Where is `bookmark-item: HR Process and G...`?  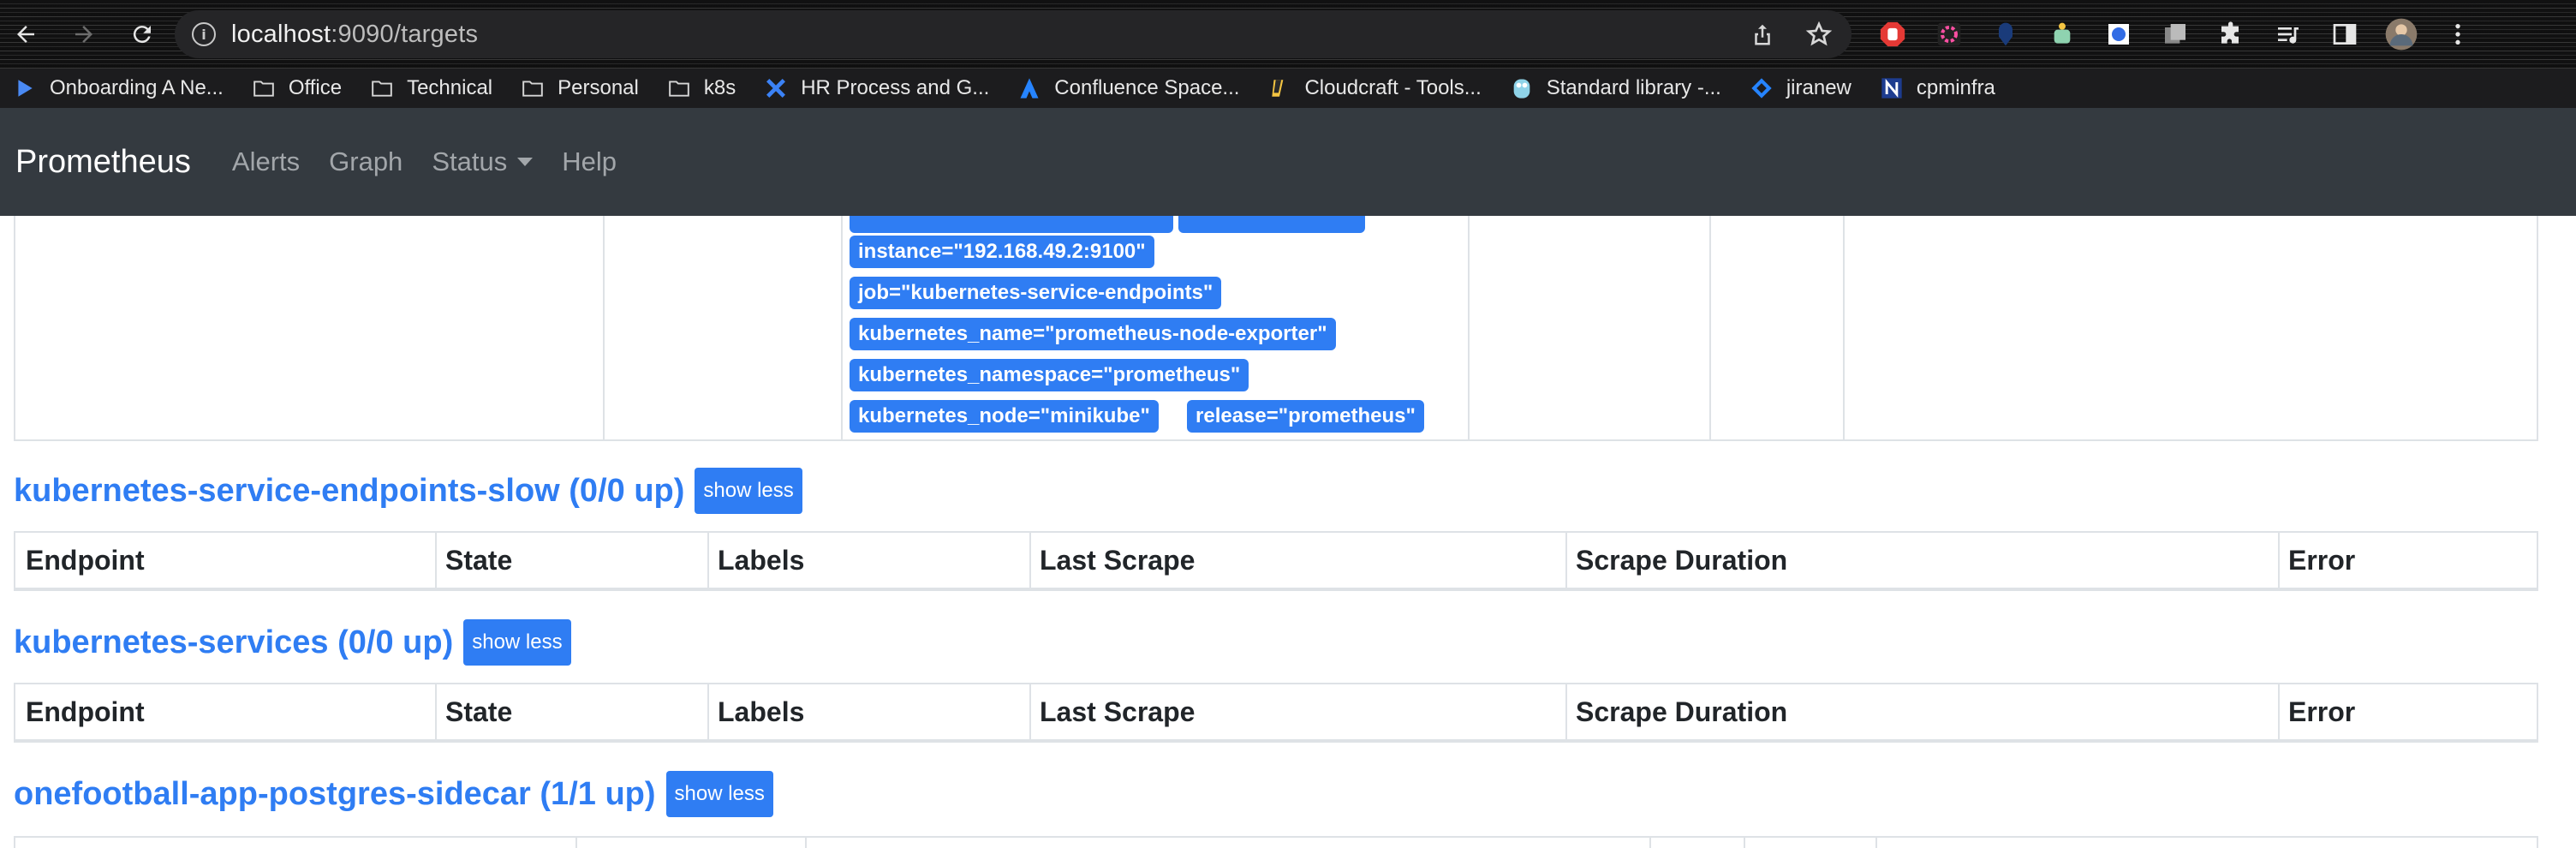 bookmark-item: HR Process and G... is located at coordinates (876, 88).